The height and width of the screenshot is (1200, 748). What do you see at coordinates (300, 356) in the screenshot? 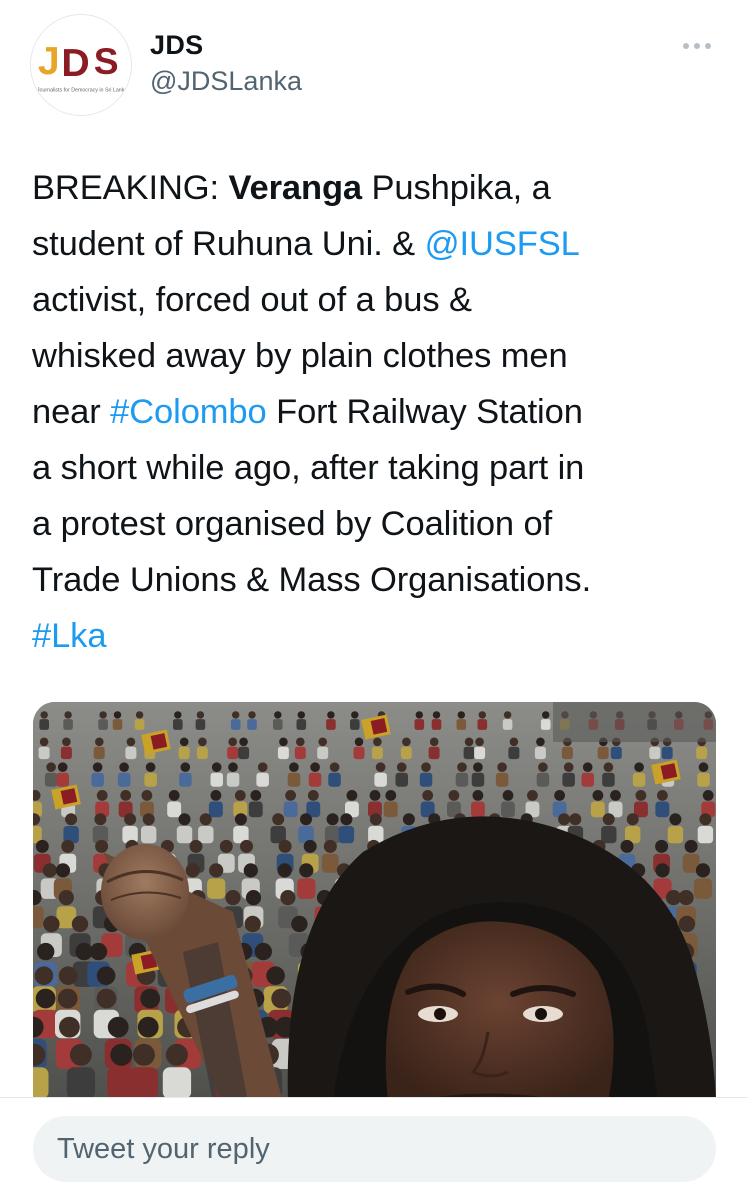
I see `text-segment: whisked away by plain clothes men` at bounding box center [300, 356].